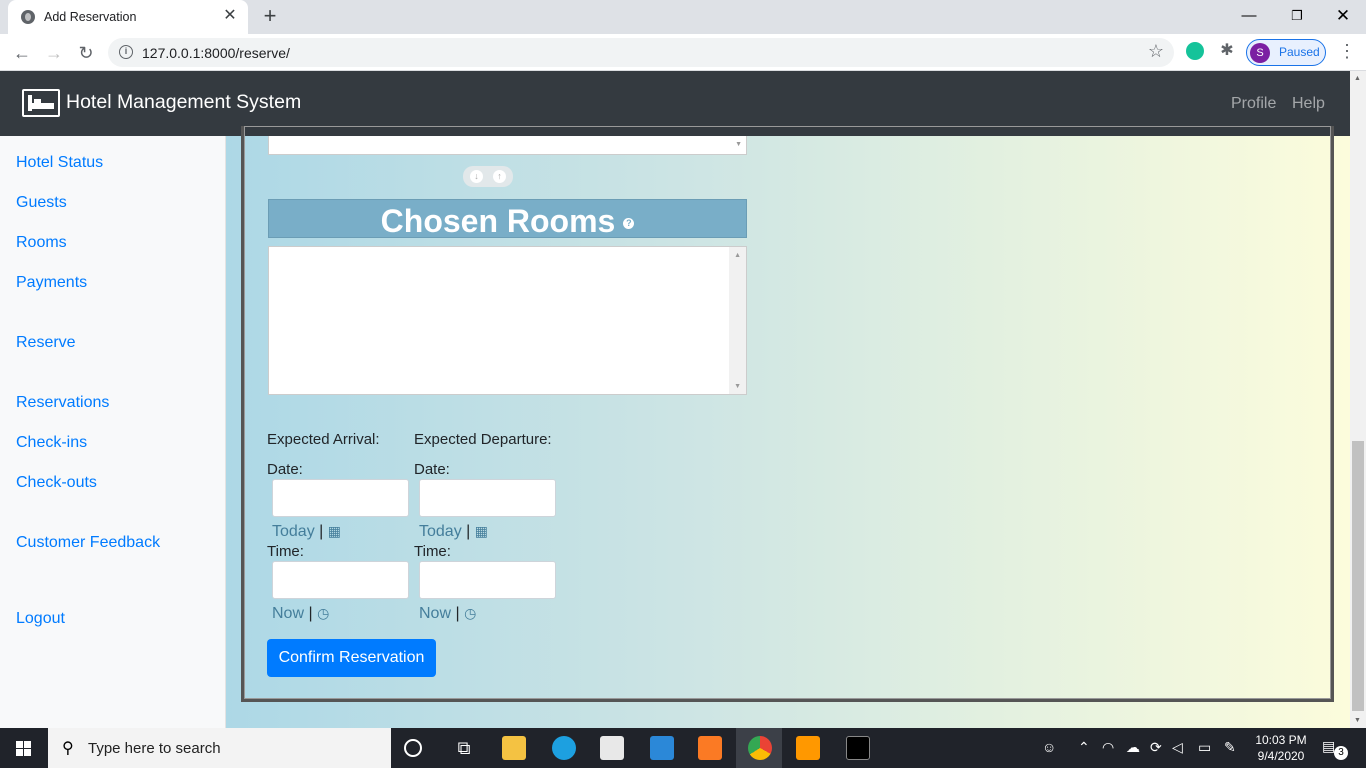 This screenshot has height=768, width=1366. I want to click on store-icon, so click(612, 748).